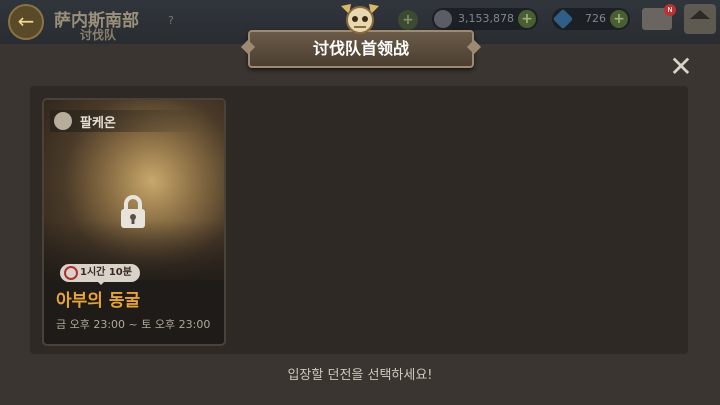  What do you see at coordinates (443, 19) in the screenshot?
I see `gold-icon` at bounding box center [443, 19].